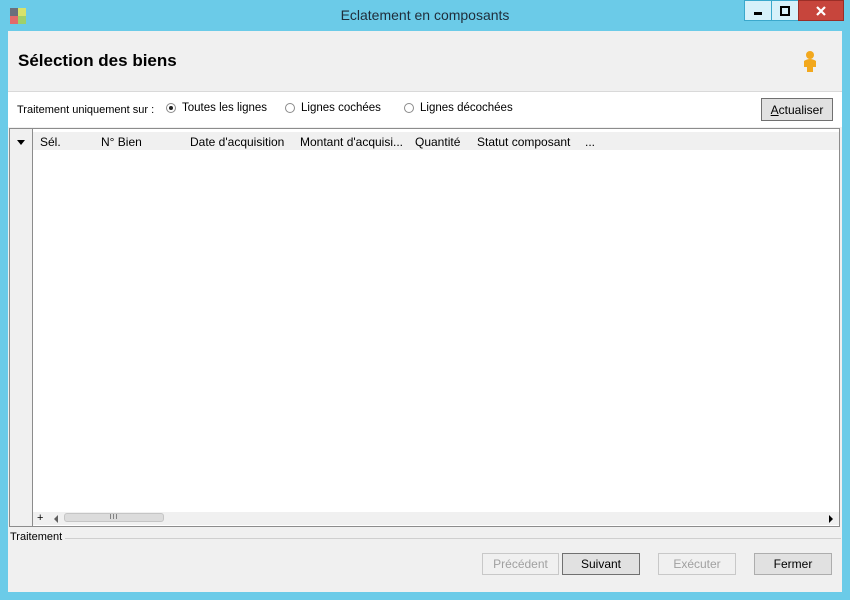 This screenshot has height=600, width=850. I want to click on scroll-right-icon, so click(831, 519).